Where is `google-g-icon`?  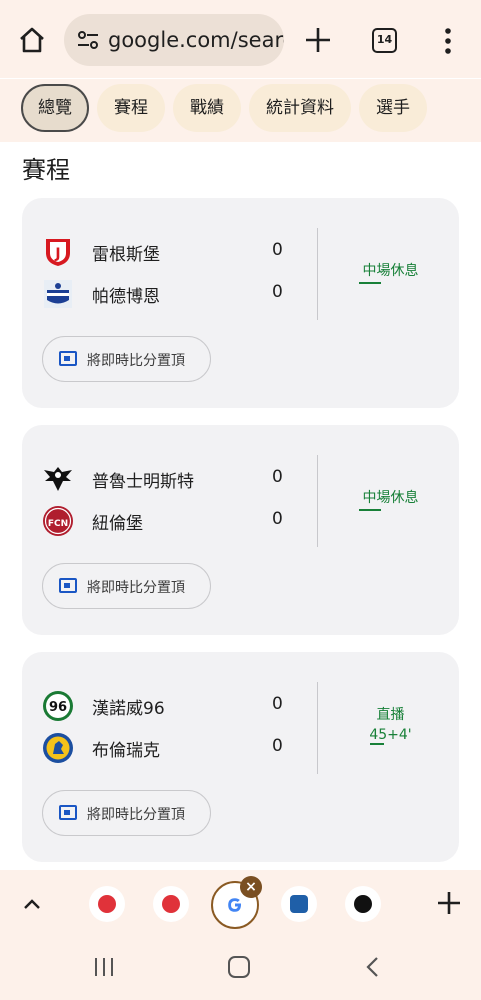 google-g-icon is located at coordinates (235, 905).